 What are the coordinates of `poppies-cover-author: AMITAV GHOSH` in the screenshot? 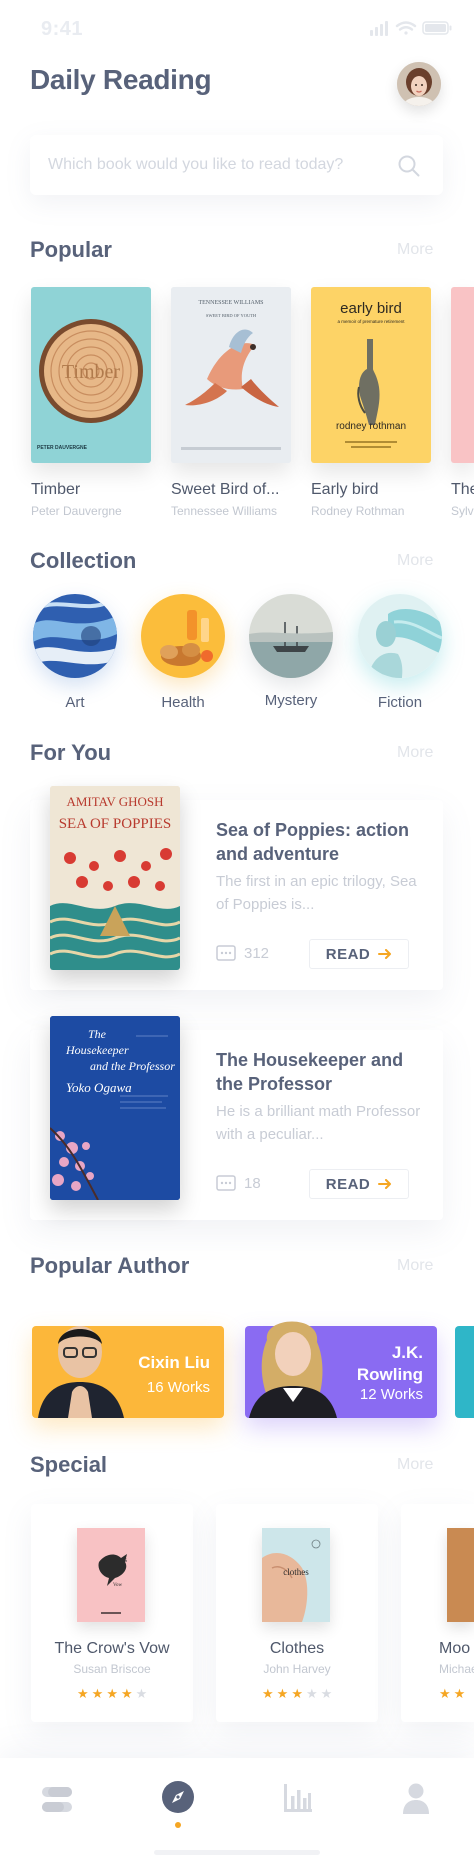 It's located at (114, 801).